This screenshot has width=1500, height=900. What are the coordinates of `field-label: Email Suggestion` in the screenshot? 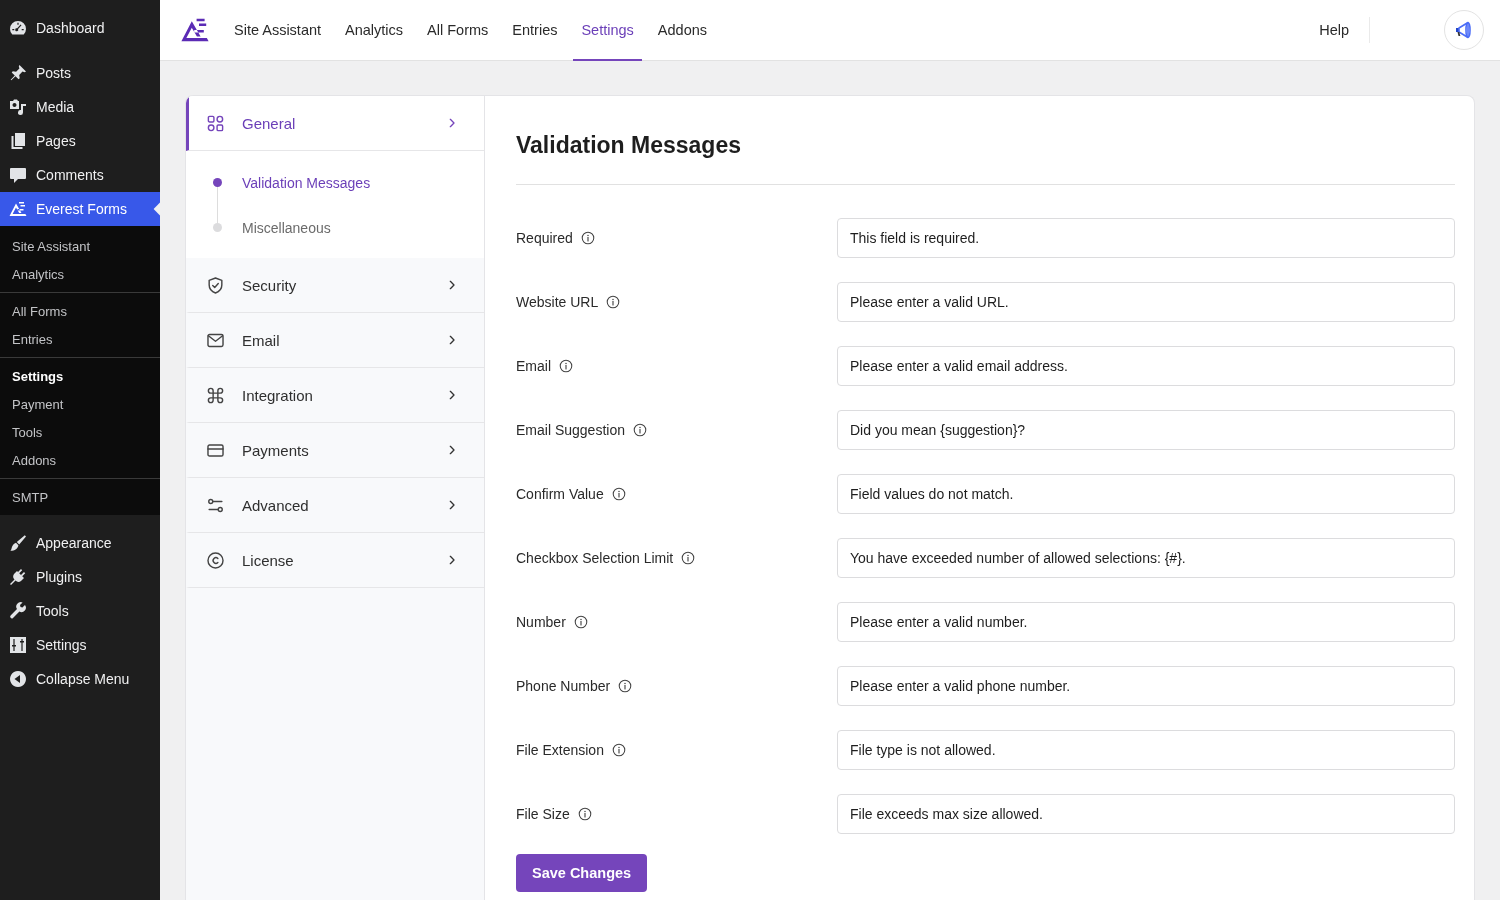 It's located at (570, 430).